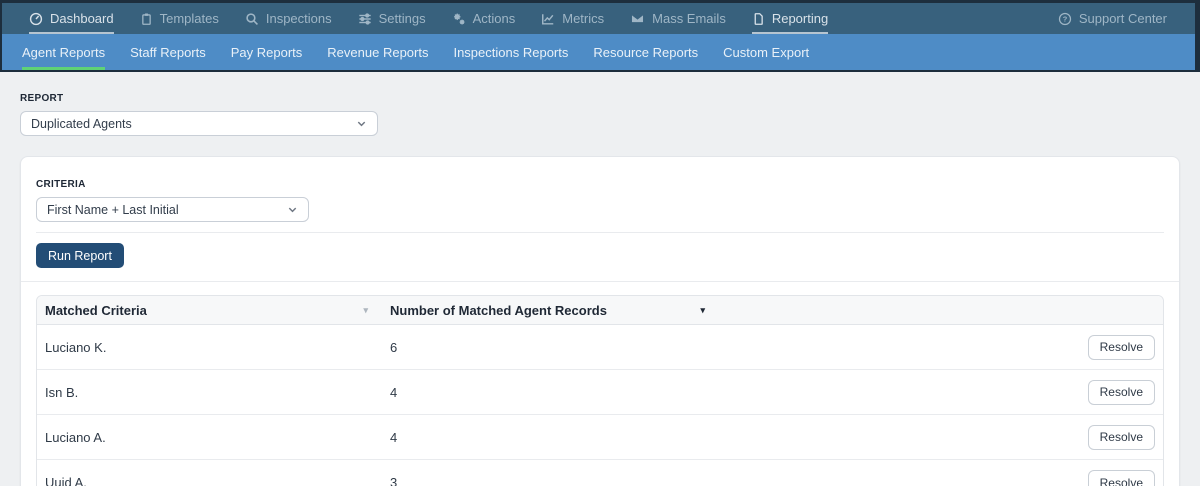 Image resolution: width=1200 pixels, height=486 pixels. I want to click on support-center-link: ? Support Center, so click(1112, 18).